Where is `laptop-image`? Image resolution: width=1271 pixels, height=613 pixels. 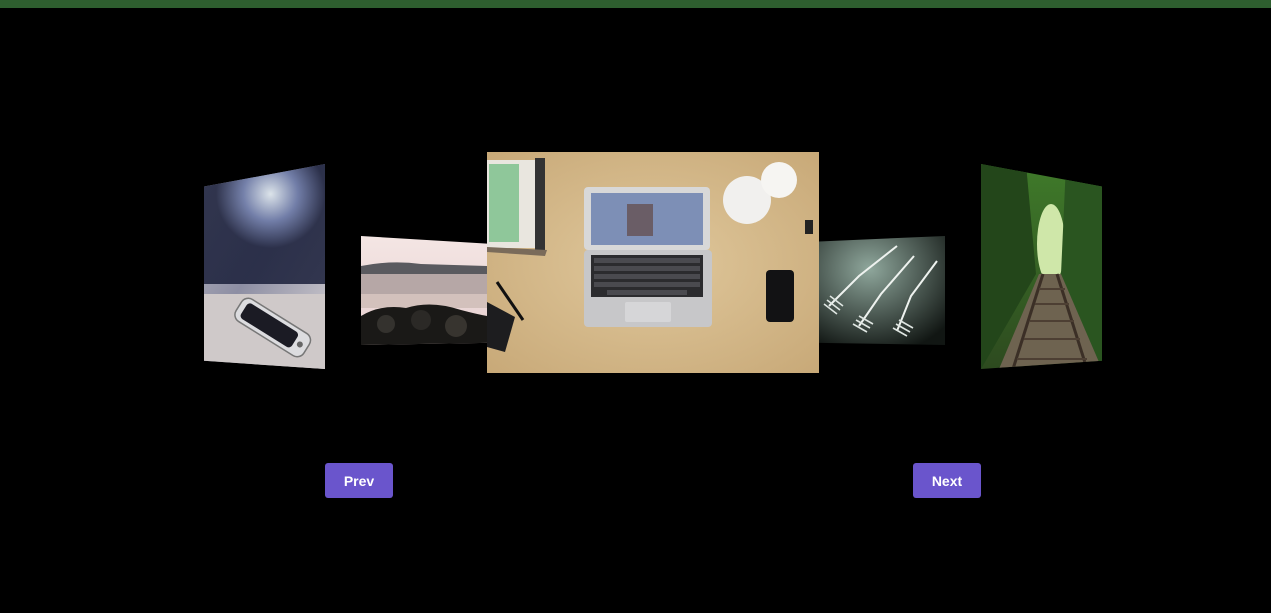 laptop-image is located at coordinates (653, 262).